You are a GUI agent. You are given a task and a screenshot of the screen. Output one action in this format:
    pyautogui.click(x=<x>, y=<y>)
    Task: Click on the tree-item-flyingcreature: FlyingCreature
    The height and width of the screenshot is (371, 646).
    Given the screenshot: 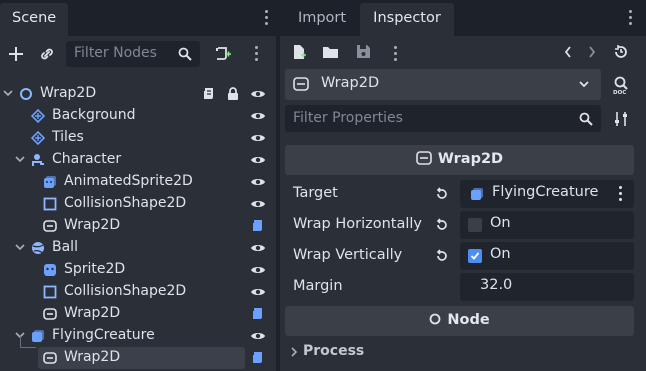 What is the action you would take?
    pyautogui.click(x=138, y=336)
    